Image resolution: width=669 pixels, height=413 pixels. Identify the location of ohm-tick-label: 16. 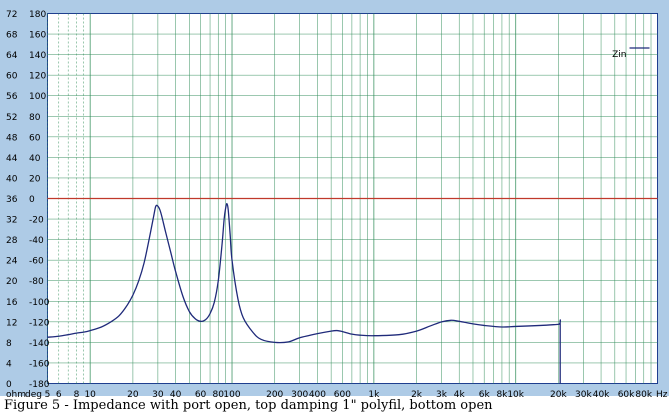
(12, 303).